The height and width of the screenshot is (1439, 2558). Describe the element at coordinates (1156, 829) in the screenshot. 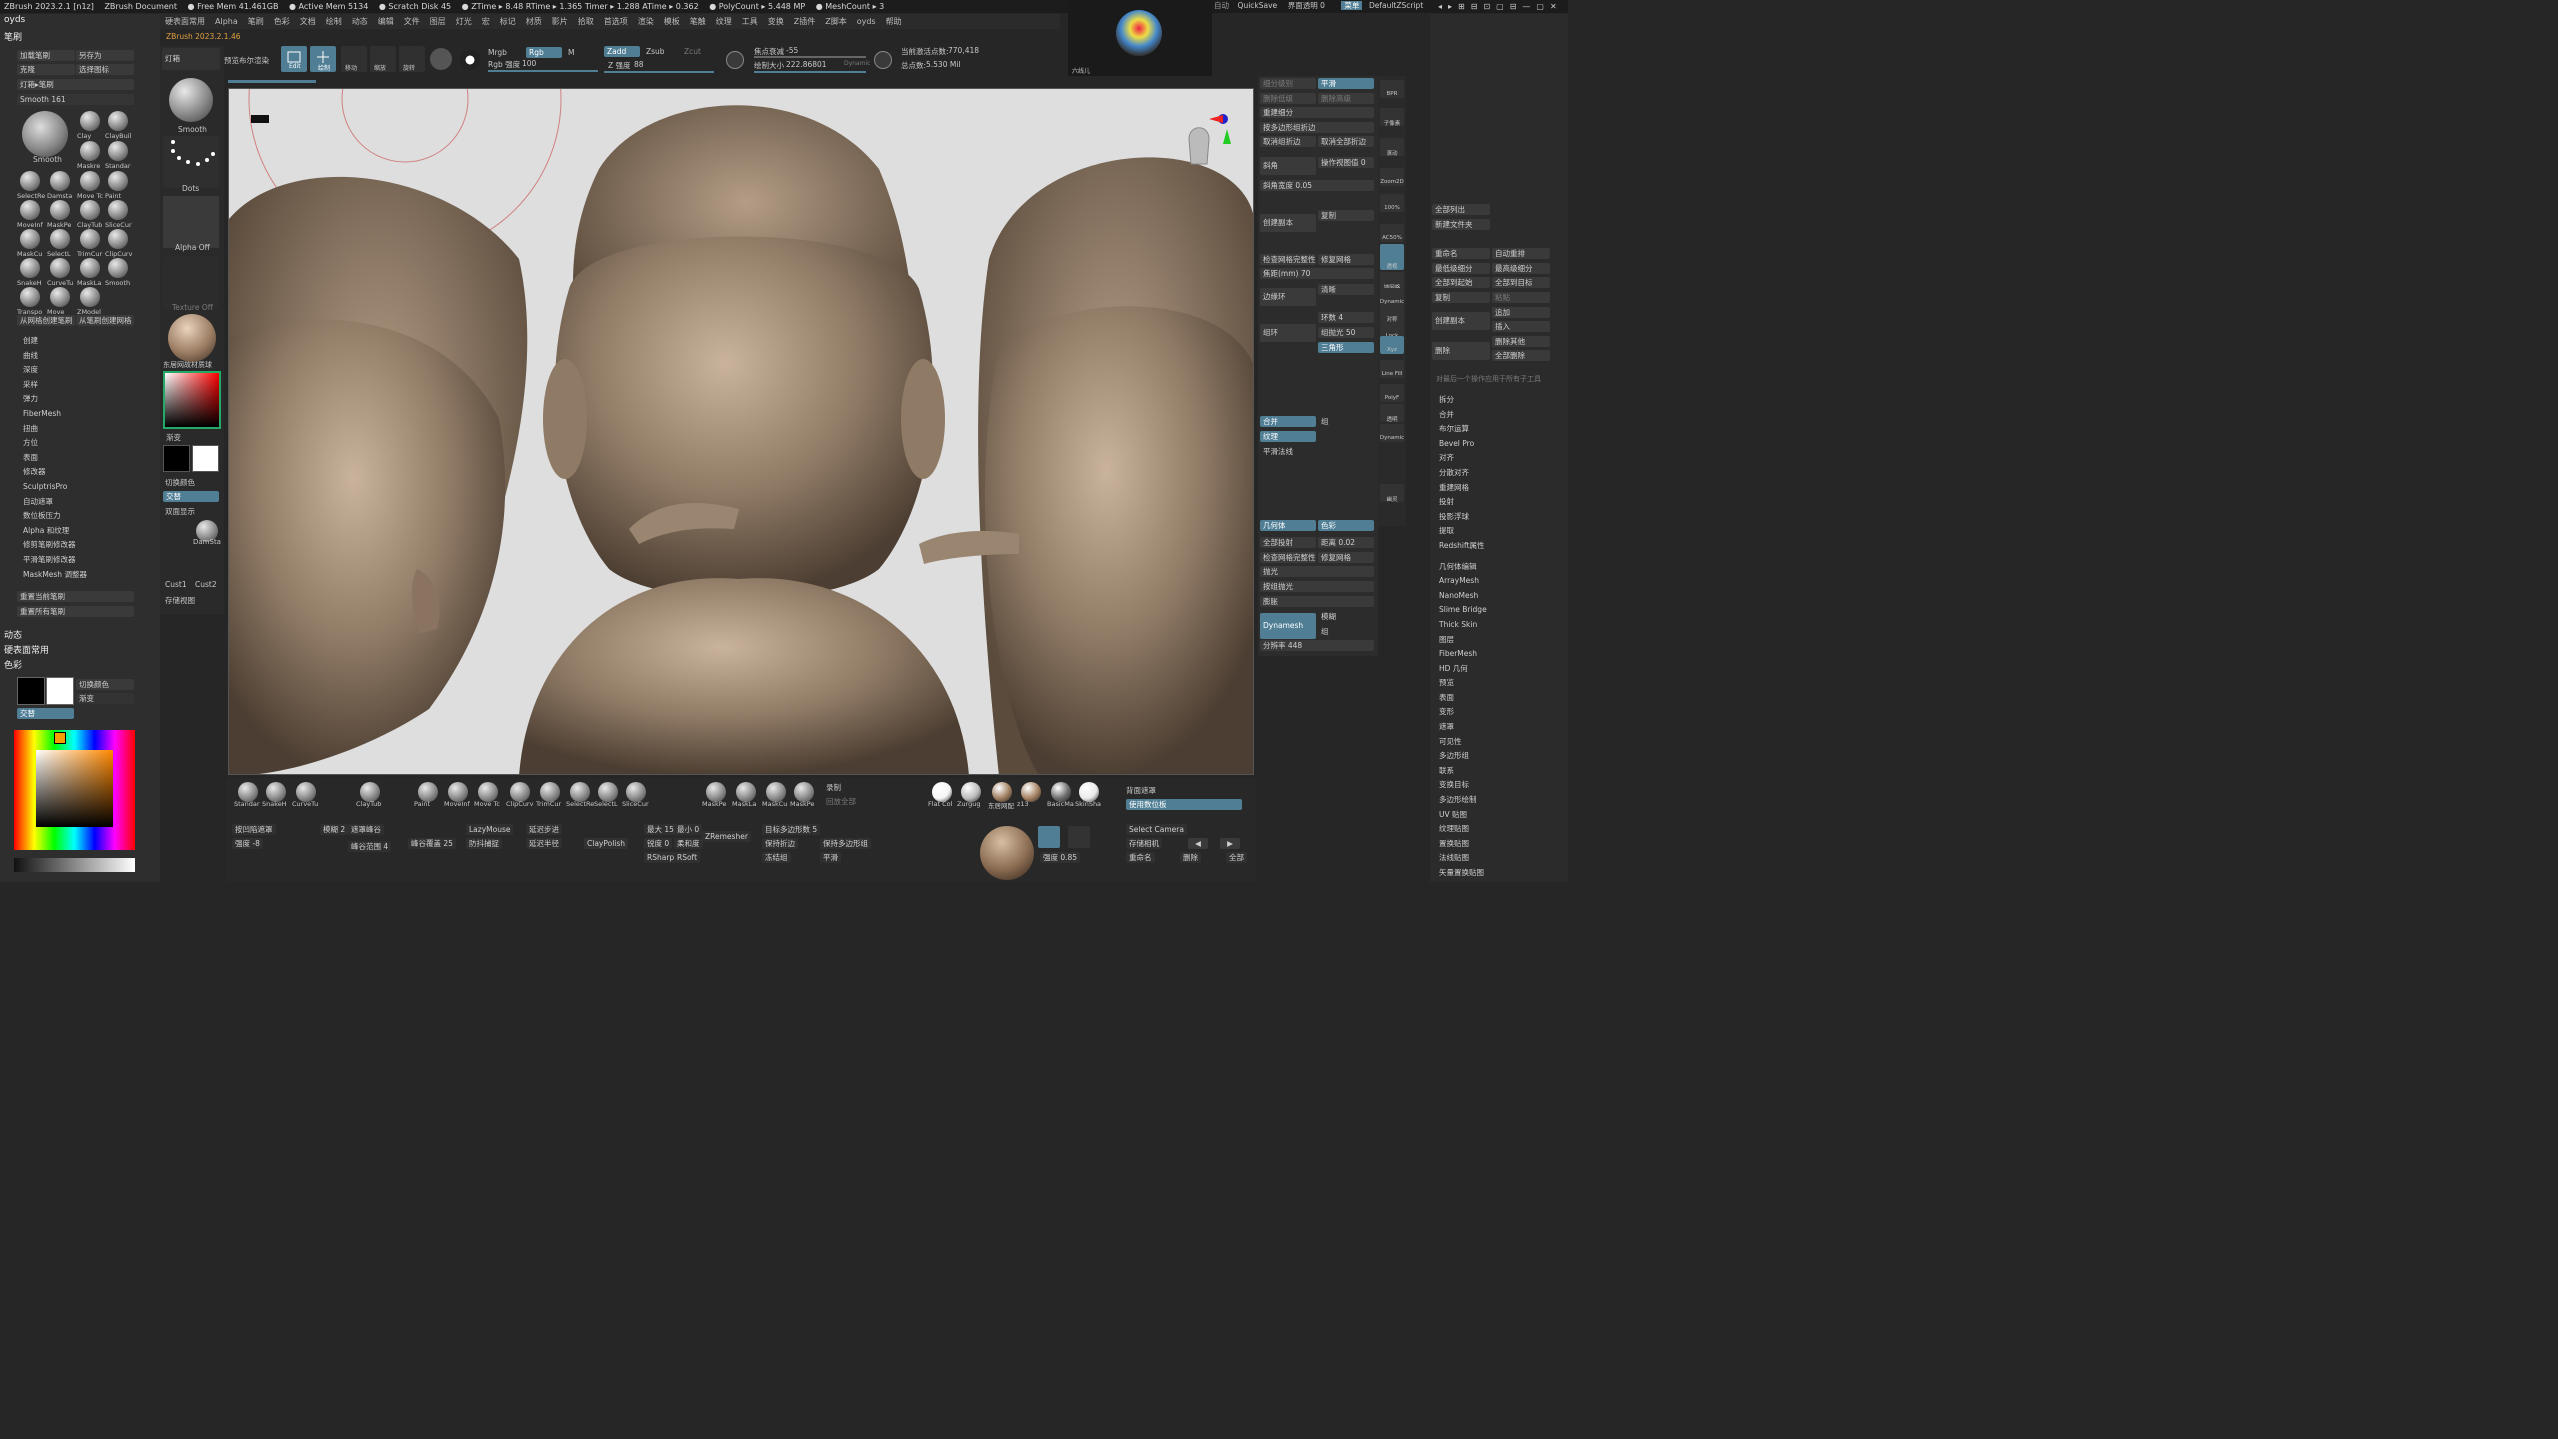

I see `bottom-control: Select Camera` at that location.